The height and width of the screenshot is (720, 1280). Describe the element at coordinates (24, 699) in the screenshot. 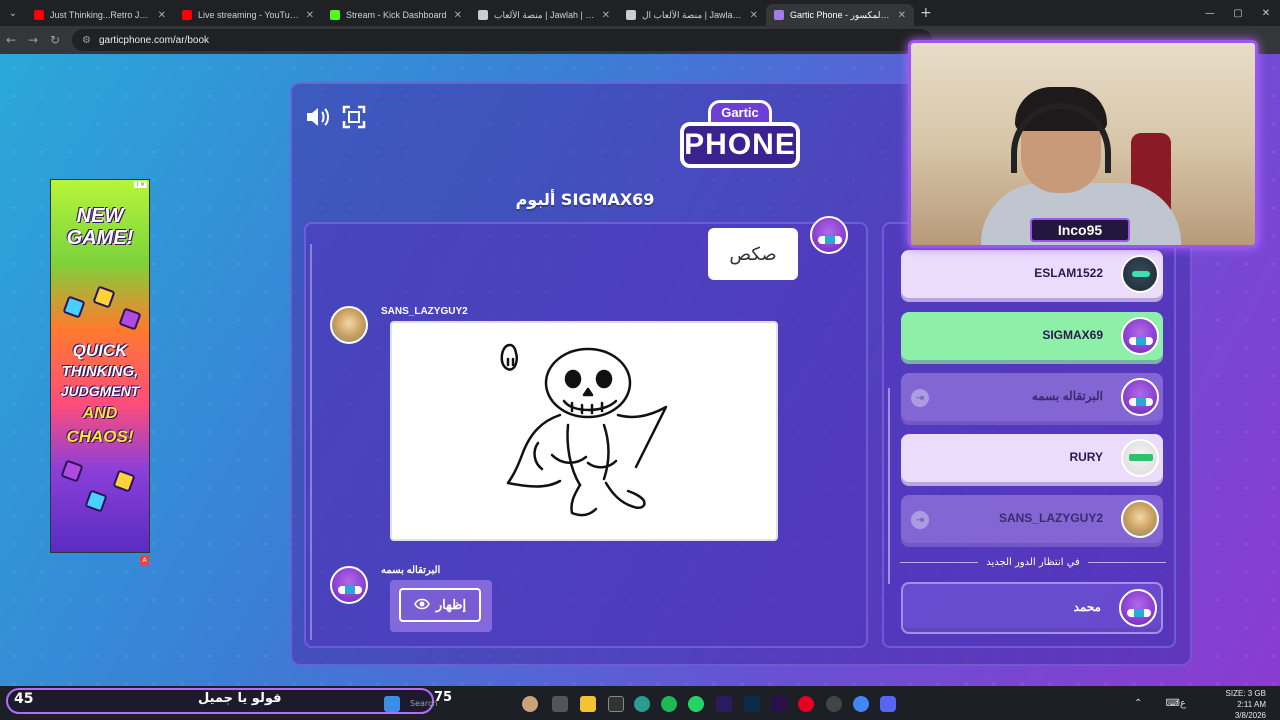

I see `follow-count: 45` at that location.